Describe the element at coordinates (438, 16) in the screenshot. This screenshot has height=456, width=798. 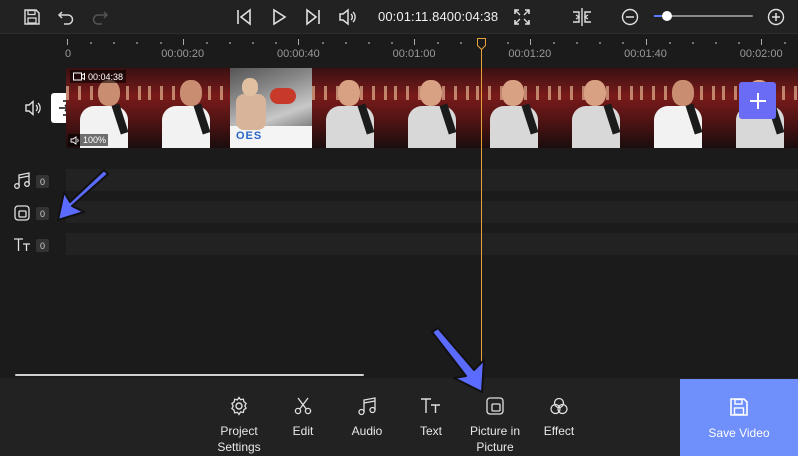
I see `timecode: 00:01:11.8400:04:38` at that location.